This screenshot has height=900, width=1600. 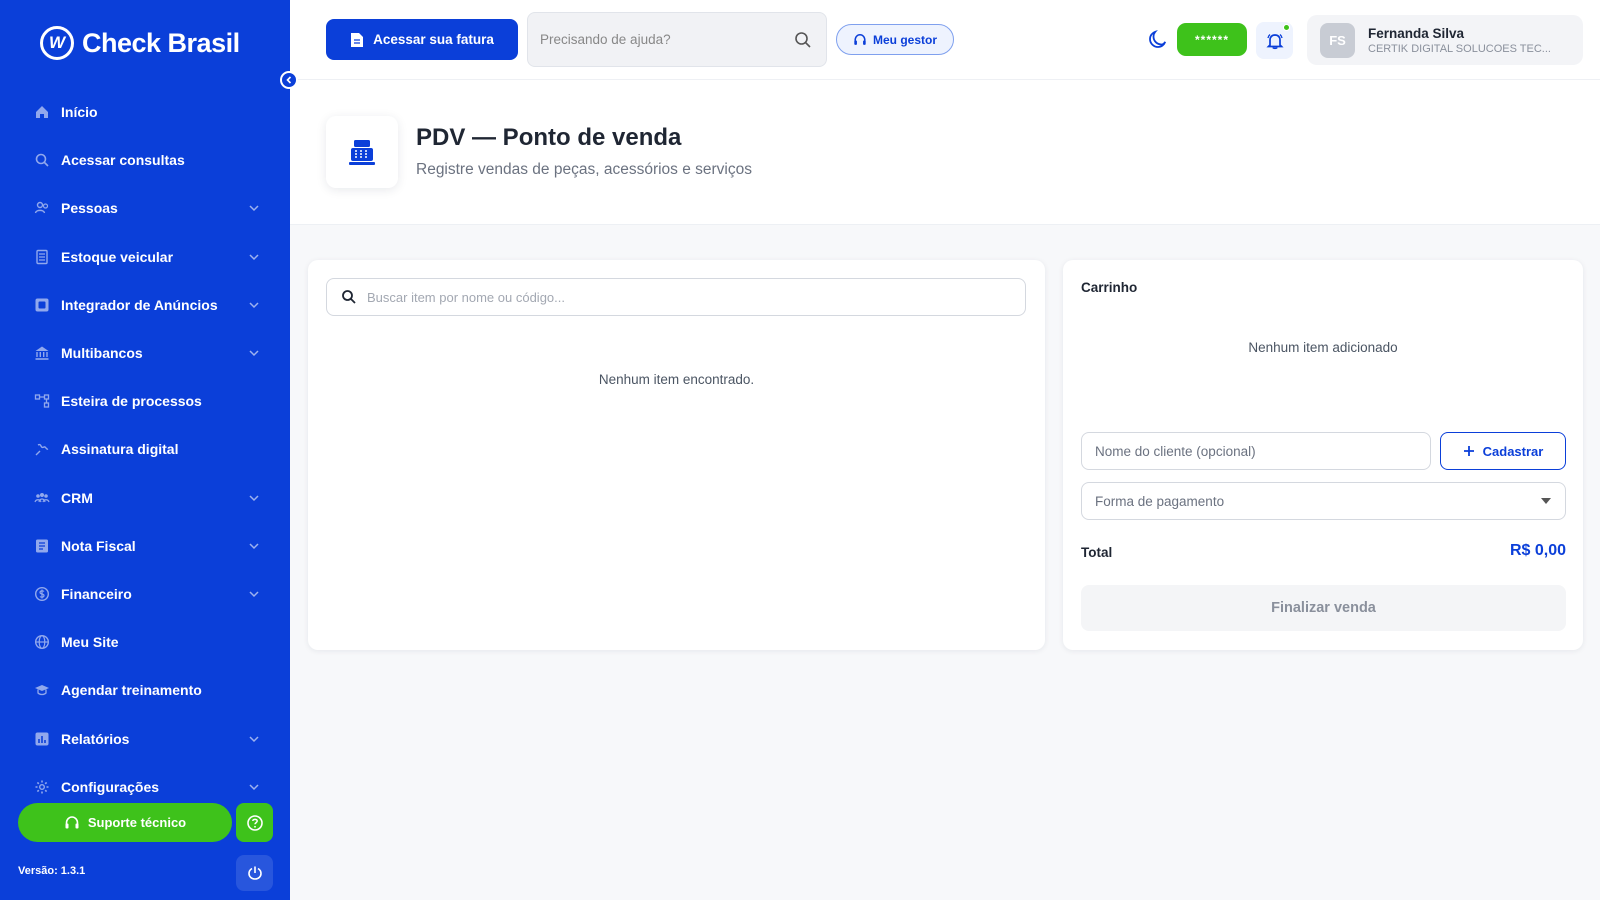 I want to click on sidebar-item-label: CRM, so click(x=77, y=497).